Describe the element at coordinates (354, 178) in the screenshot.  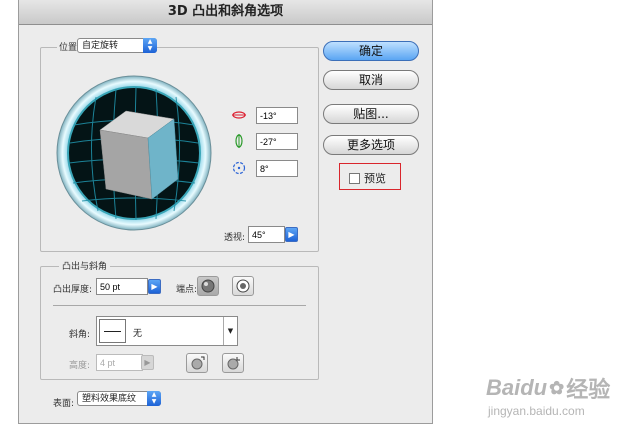
I see `preview-checkbox` at that location.